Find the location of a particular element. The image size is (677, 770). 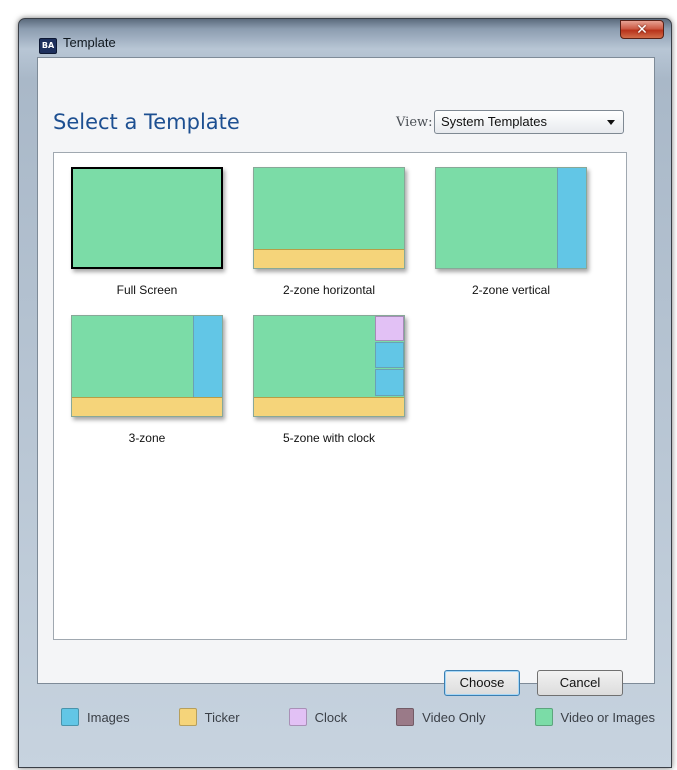

template-3-zone: 3-zone is located at coordinates (147, 380).